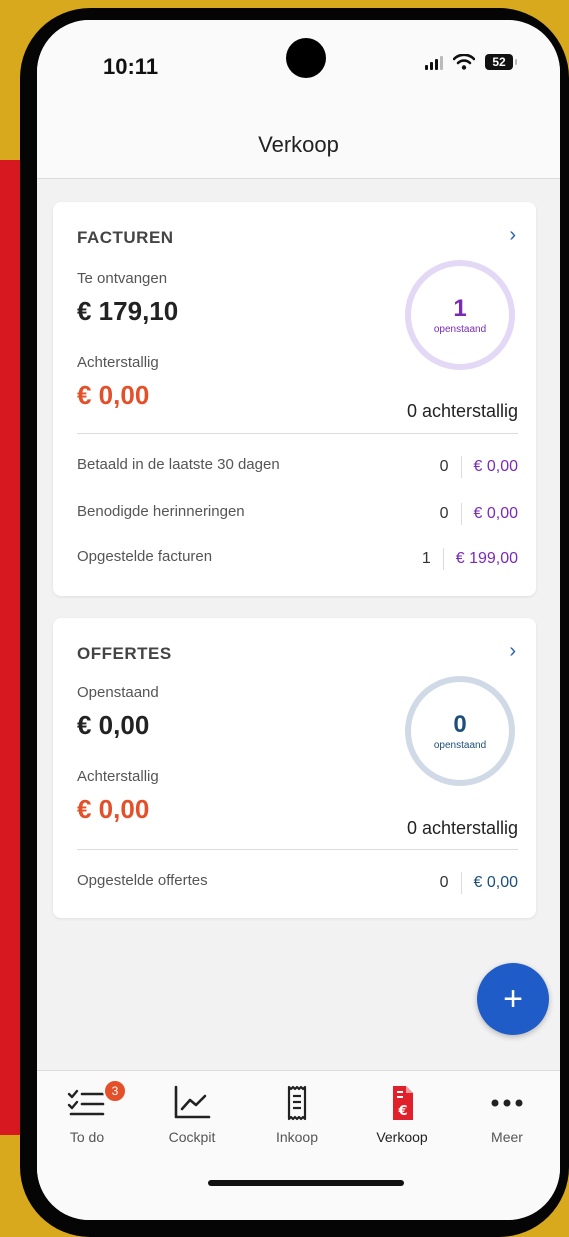 The width and height of the screenshot is (569, 1237). What do you see at coordinates (507, 1103) in the screenshot?
I see `more-icon` at bounding box center [507, 1103].